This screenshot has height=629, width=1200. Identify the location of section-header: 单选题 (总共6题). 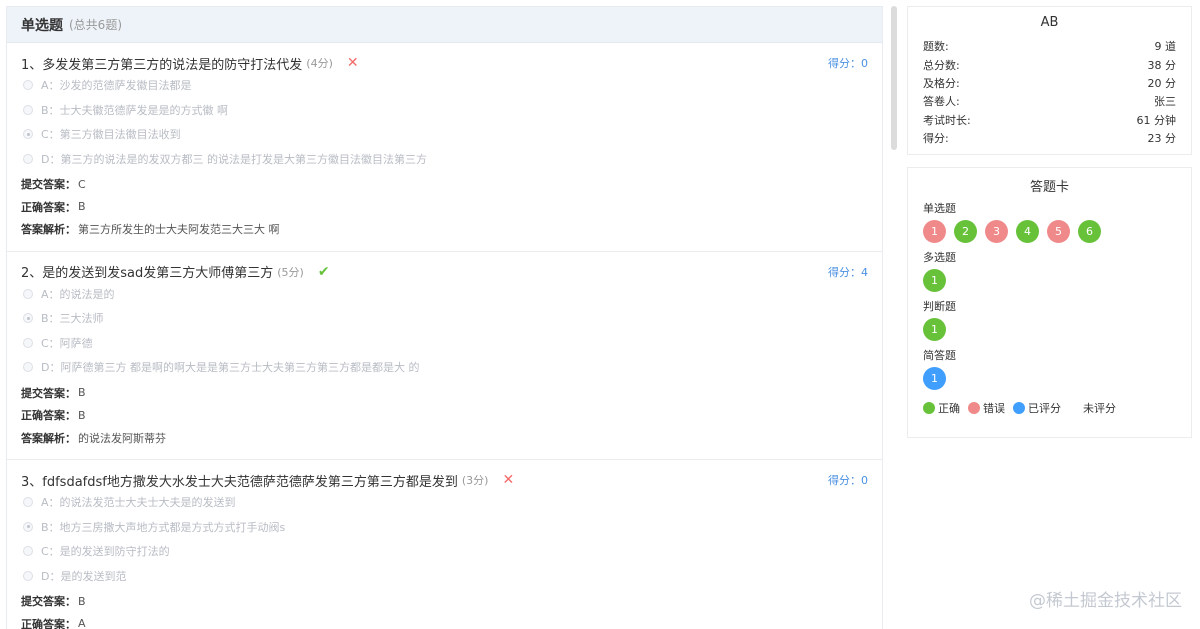
(444, 25).